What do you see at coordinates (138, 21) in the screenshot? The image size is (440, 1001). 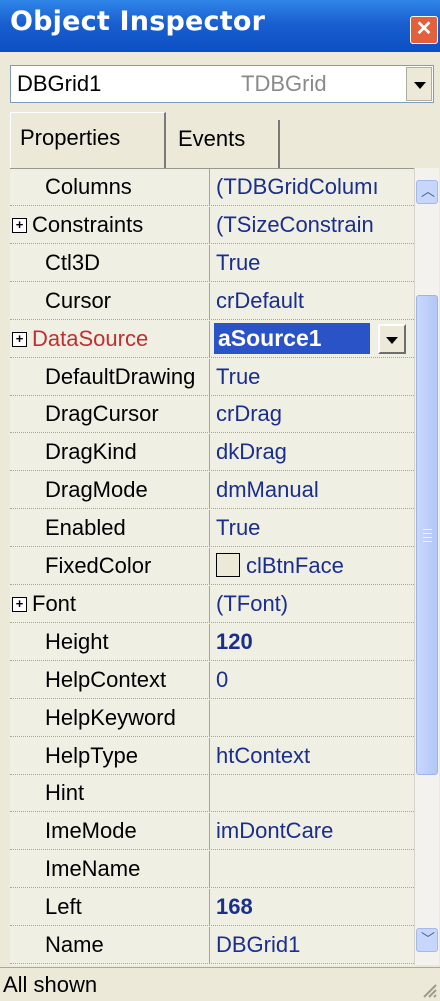 I see `window-title: Object Inspector` at bounding box center [138, 21].